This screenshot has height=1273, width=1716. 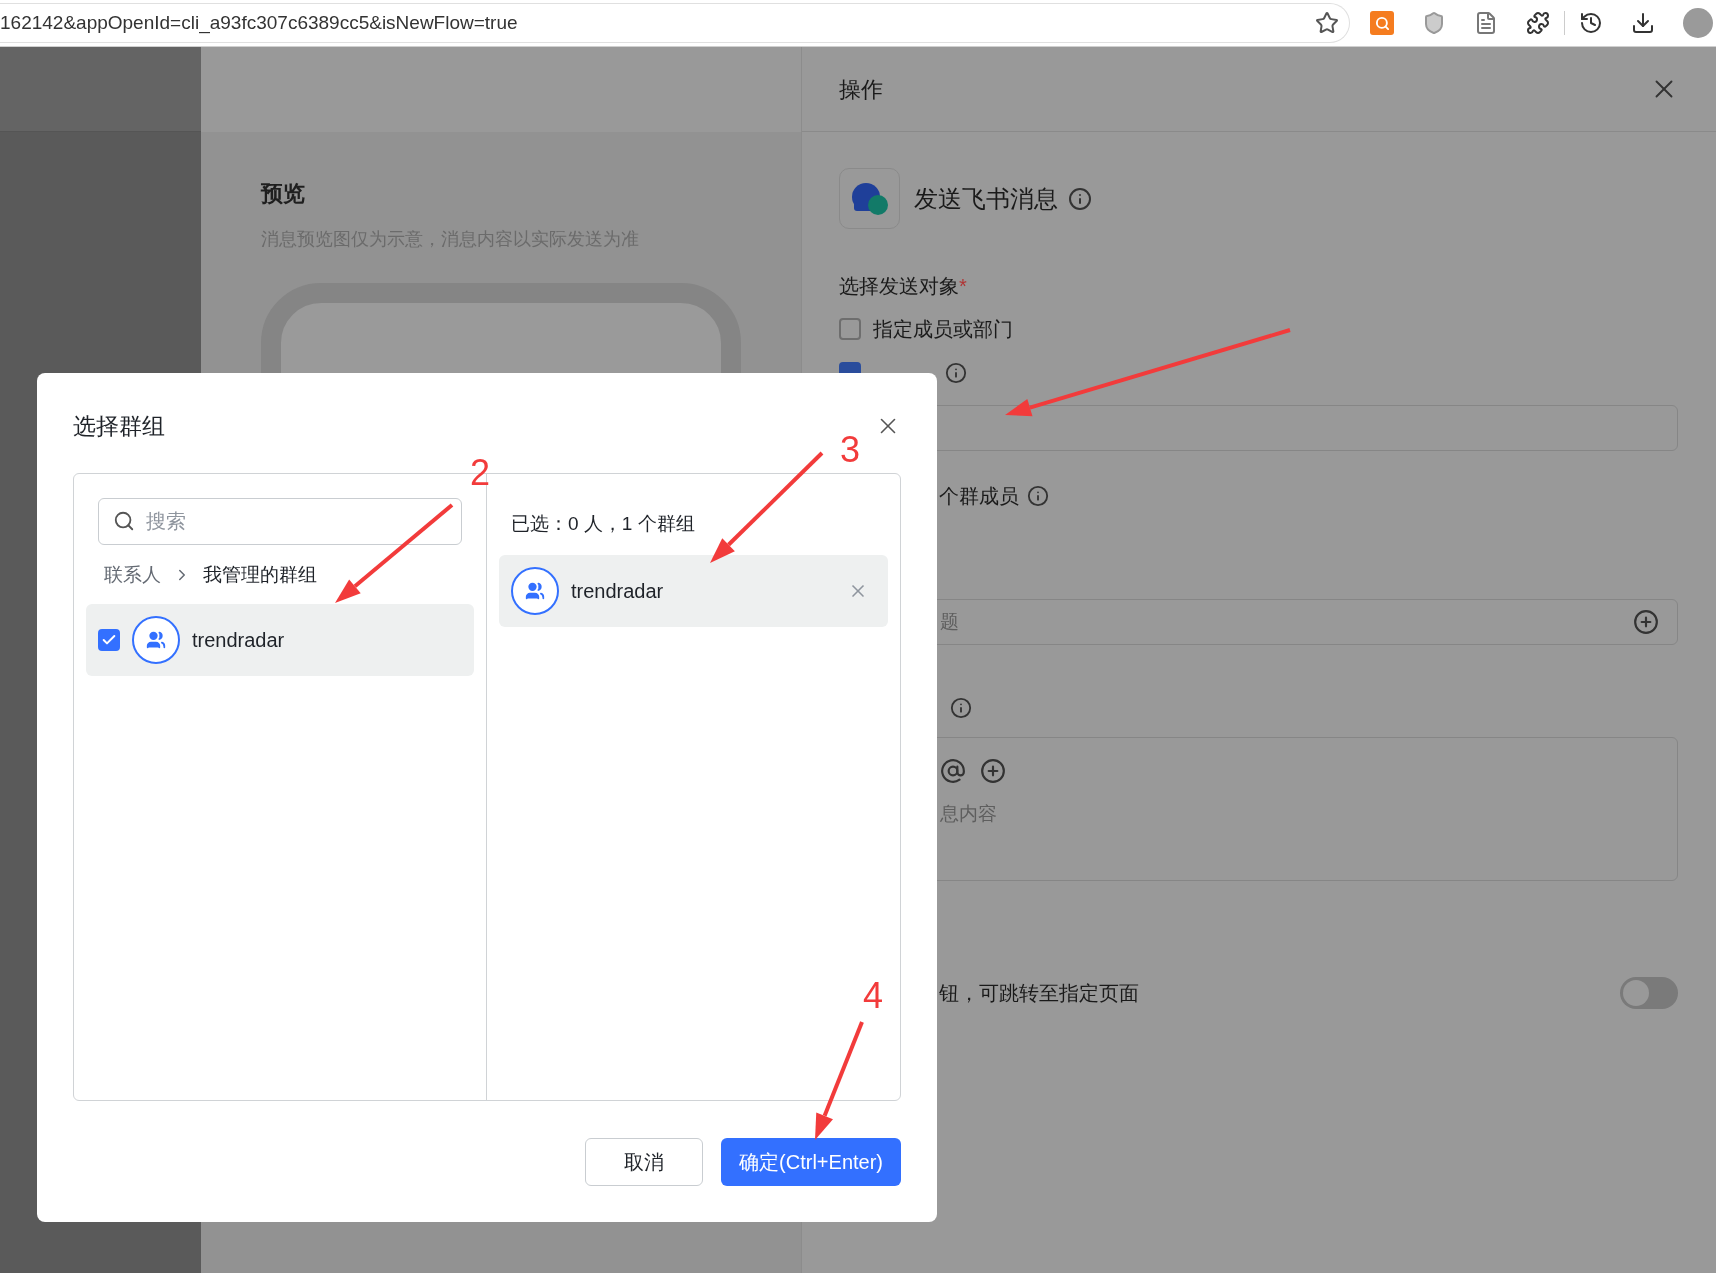 I want to click on required-mark: *, so click(x=963, y=286).